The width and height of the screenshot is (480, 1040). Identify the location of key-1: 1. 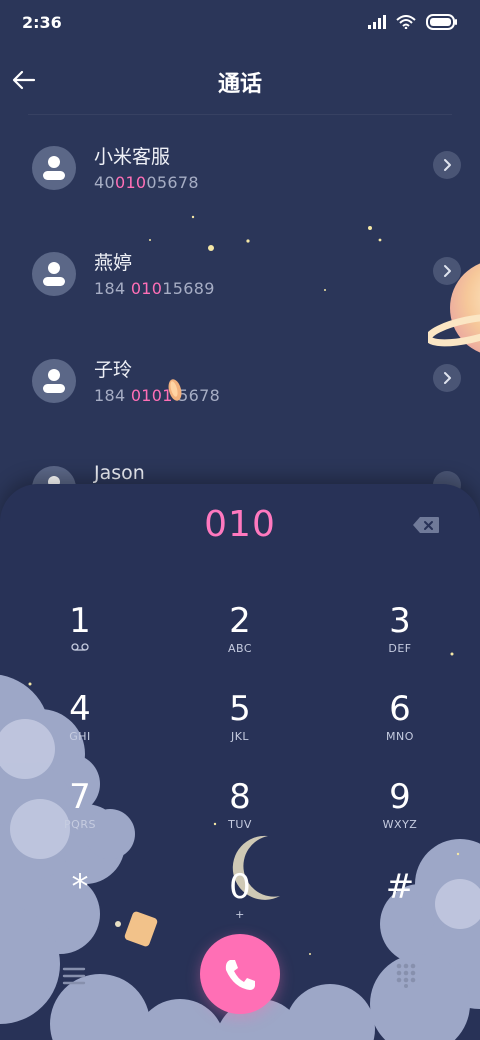
(80, 637).